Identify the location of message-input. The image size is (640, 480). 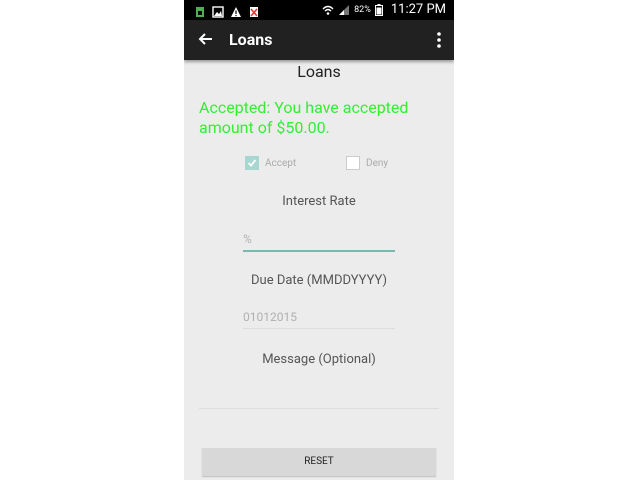
(319, 408).